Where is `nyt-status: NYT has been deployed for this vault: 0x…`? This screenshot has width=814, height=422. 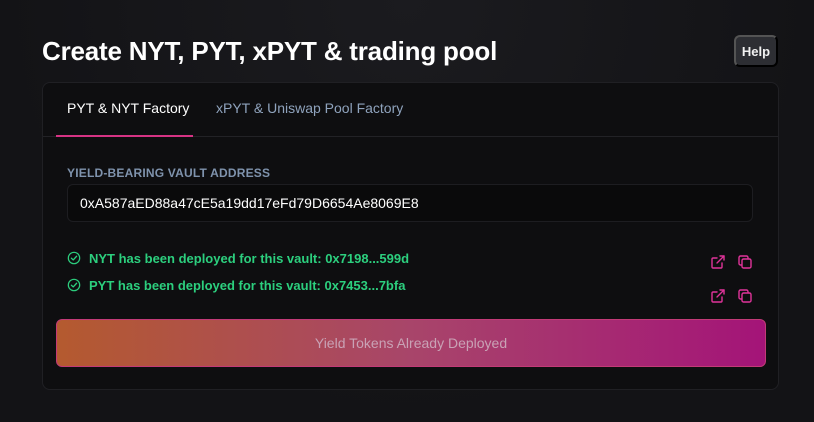 nyt-status: NYT has been deployed for this vault: 0x… is located at coordinates (238, 258).